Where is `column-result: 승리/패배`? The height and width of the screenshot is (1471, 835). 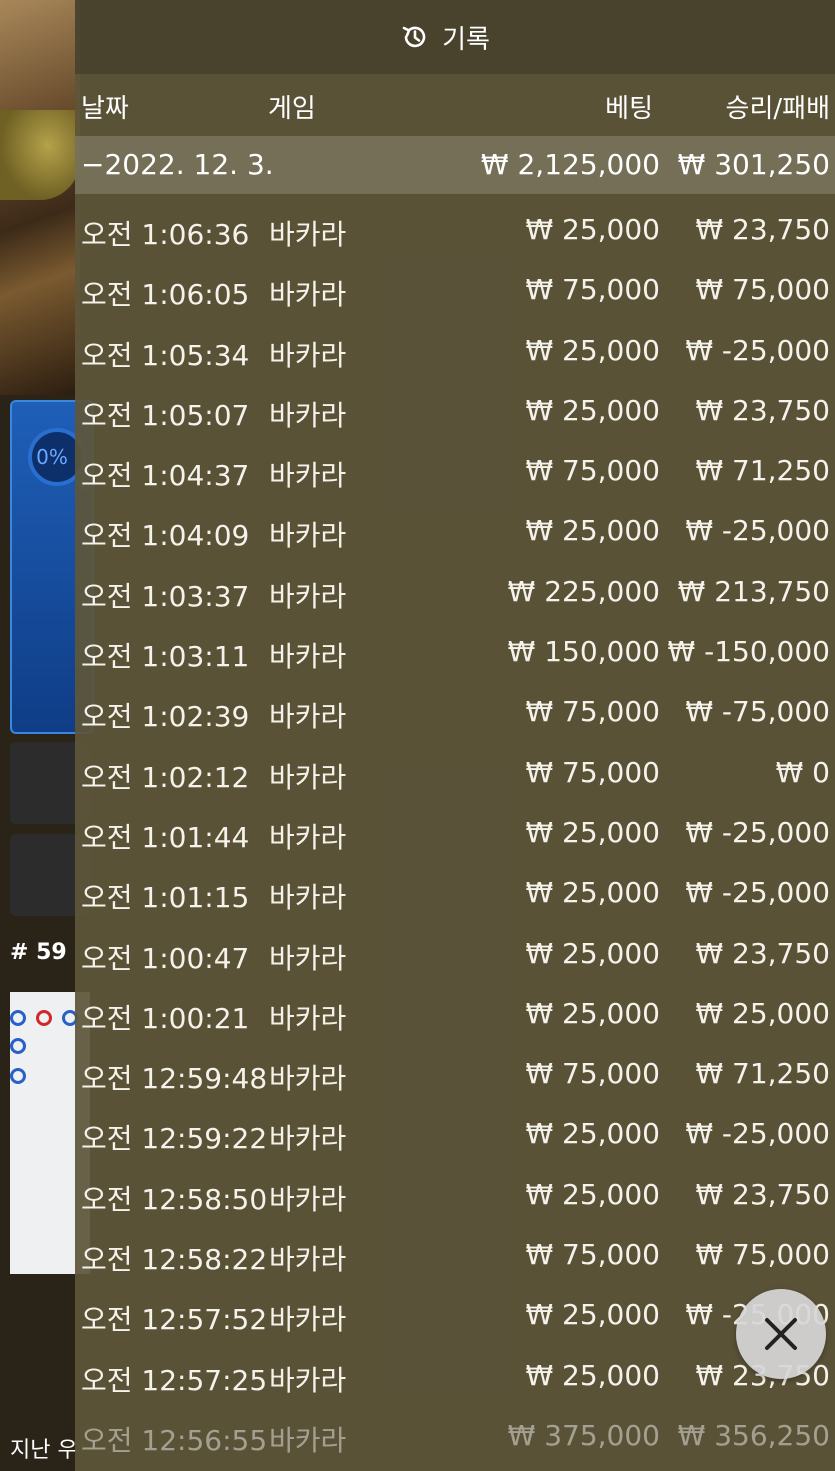
column-result: 승리/패배 is located at coordinates (777, 109).